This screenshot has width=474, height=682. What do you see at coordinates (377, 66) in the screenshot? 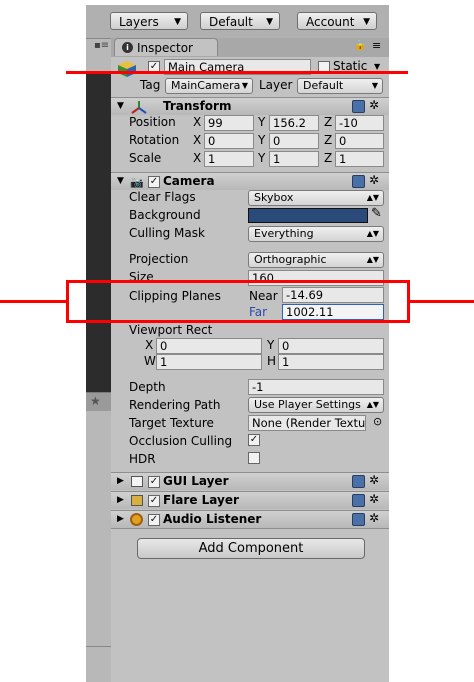
I see `static-dropdown-arrow-icon: ▼` at bounding box center [377, 66].